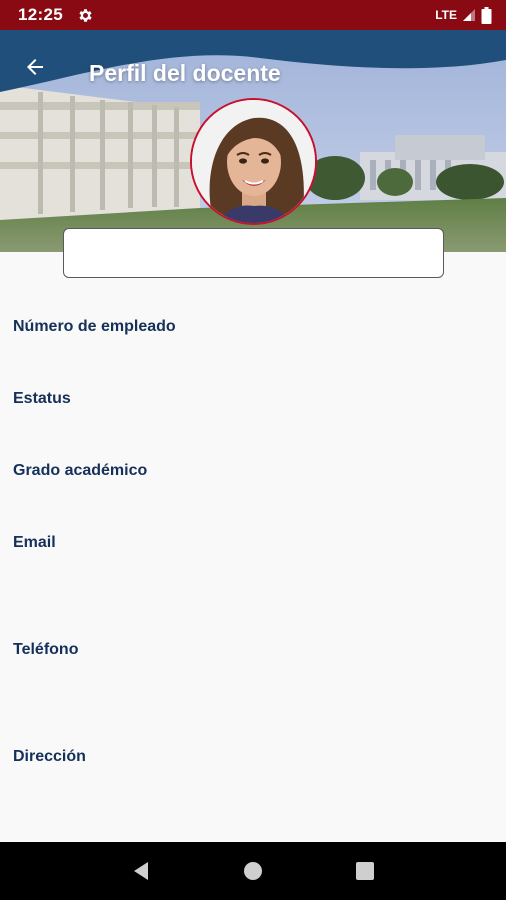 The image size is (506, 900). I want to click on status-label: Estatus, so click(42, 398).